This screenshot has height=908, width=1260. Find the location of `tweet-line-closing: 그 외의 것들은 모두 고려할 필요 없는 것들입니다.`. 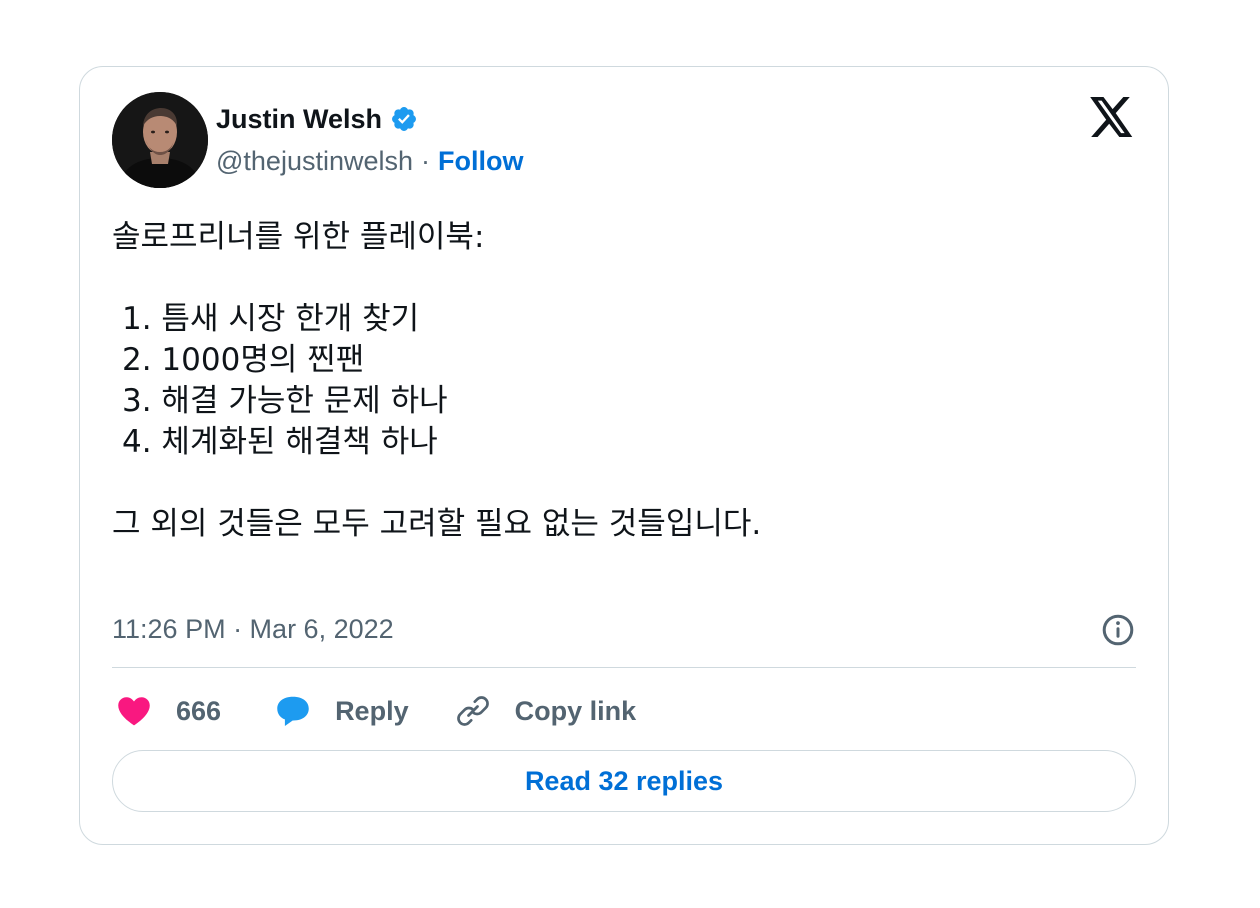

tweet-line-closing: 그 외의 것들은 모두 고려할 필요 없는 것들입니다. is located at coordinates (437, 524).